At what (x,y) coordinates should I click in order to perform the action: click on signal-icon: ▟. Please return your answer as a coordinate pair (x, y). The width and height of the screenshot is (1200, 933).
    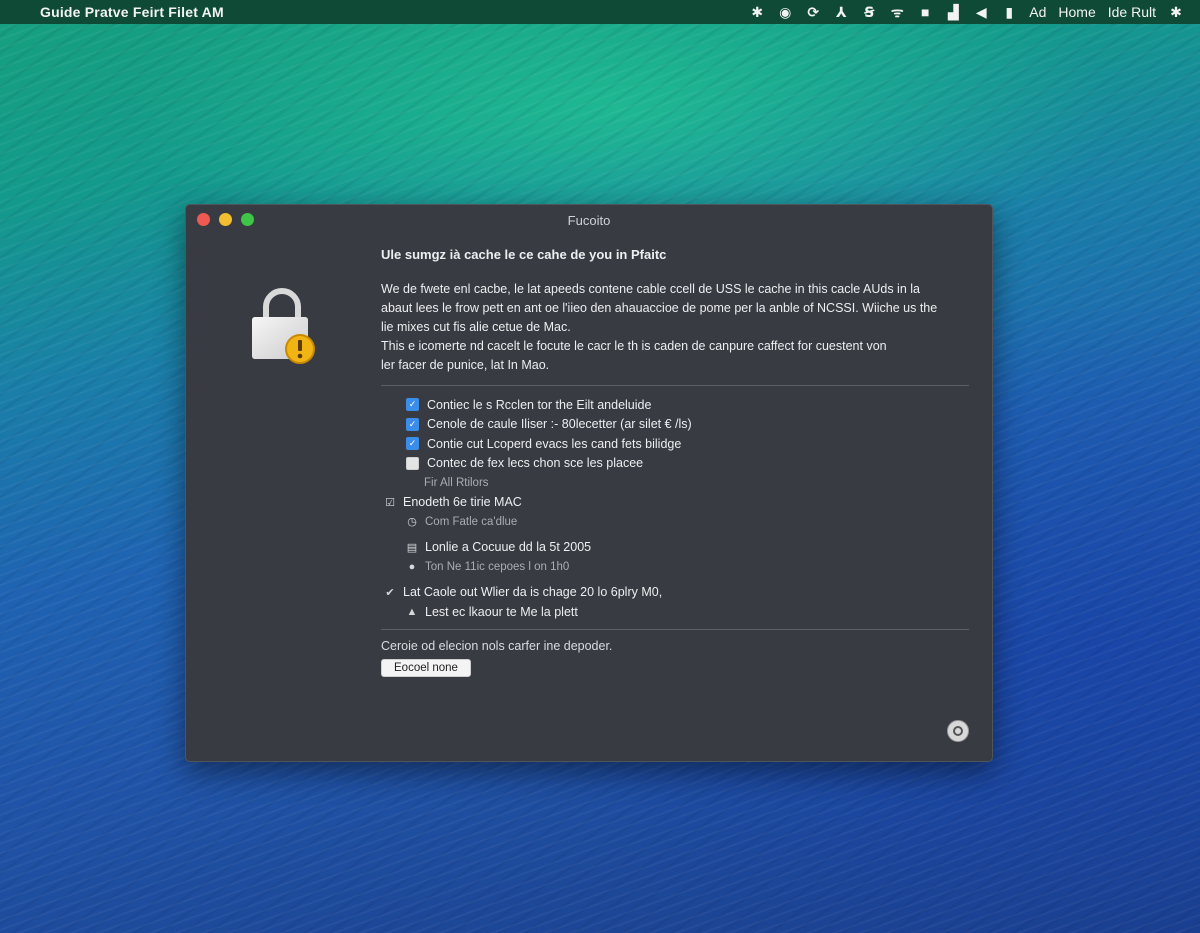
    Looking at the image, I should click on (953, 12).